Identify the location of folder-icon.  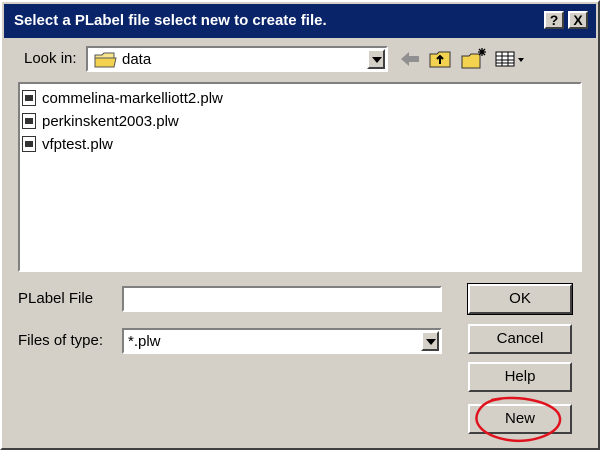
(105, 60).